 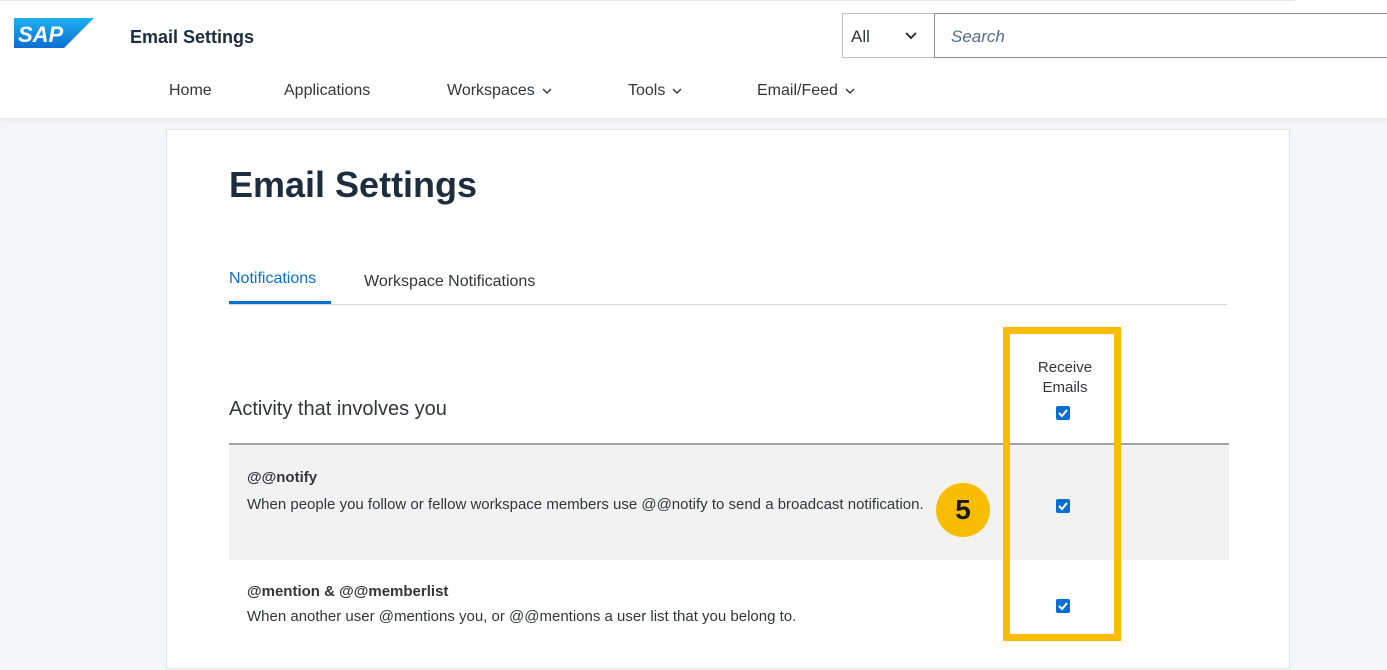 I want to click on nav-item-tools: Tools, so click(x=655, y=91).